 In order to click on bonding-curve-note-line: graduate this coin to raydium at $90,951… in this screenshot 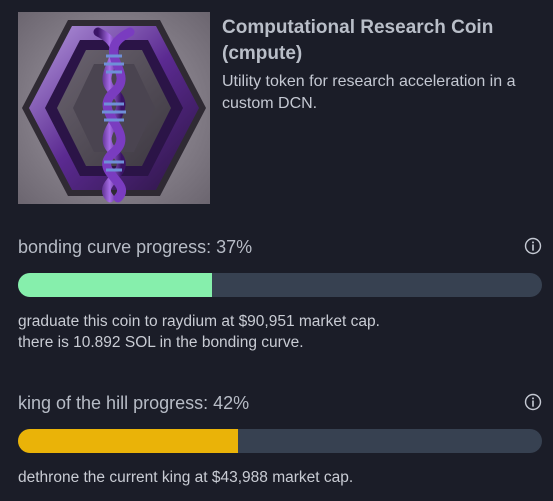, I will do `click(199, 321)`.